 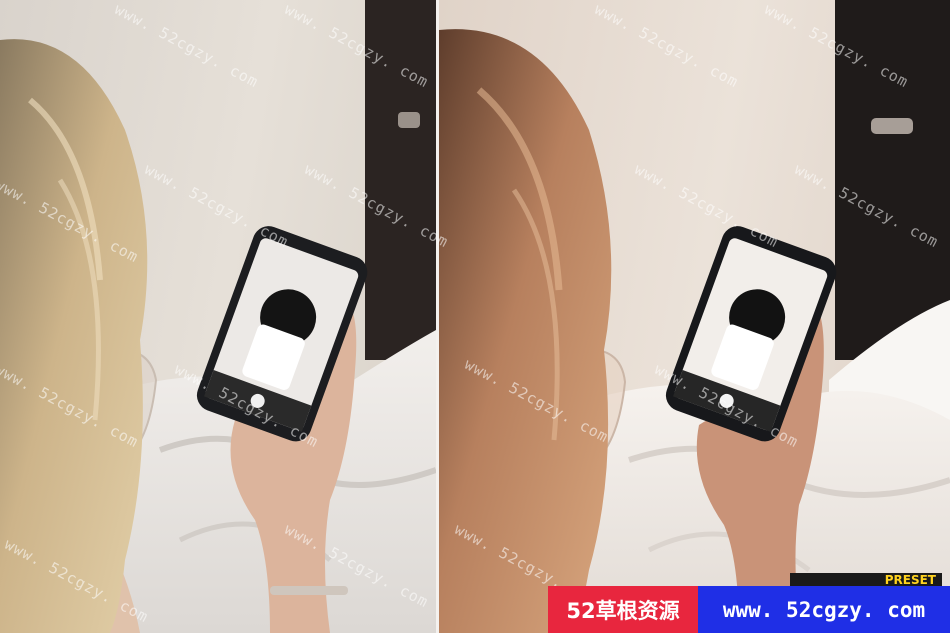 I want to click on preset-tag: PRESET, so click(x=866, y=580).